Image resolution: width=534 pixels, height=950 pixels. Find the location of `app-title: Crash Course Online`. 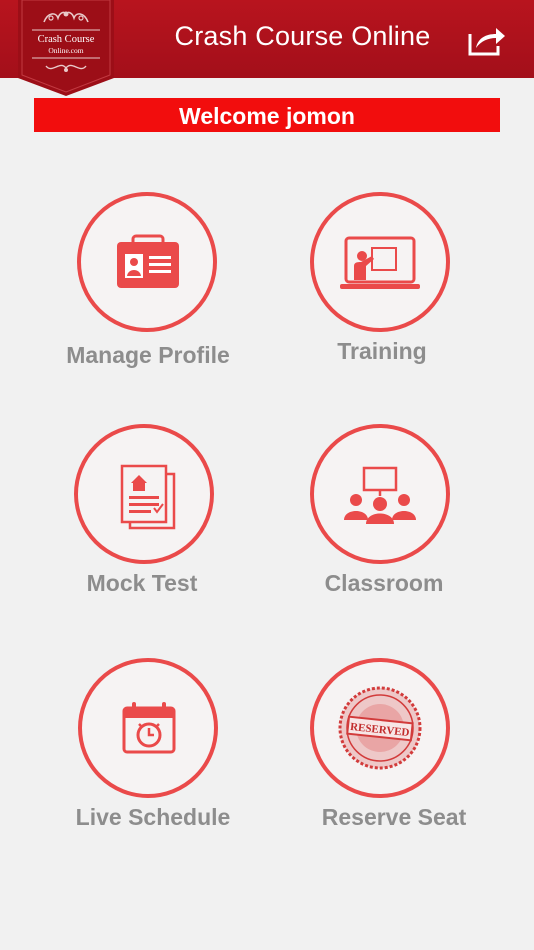

app-title: Crash Course Online is located at coordinates (302, 36).